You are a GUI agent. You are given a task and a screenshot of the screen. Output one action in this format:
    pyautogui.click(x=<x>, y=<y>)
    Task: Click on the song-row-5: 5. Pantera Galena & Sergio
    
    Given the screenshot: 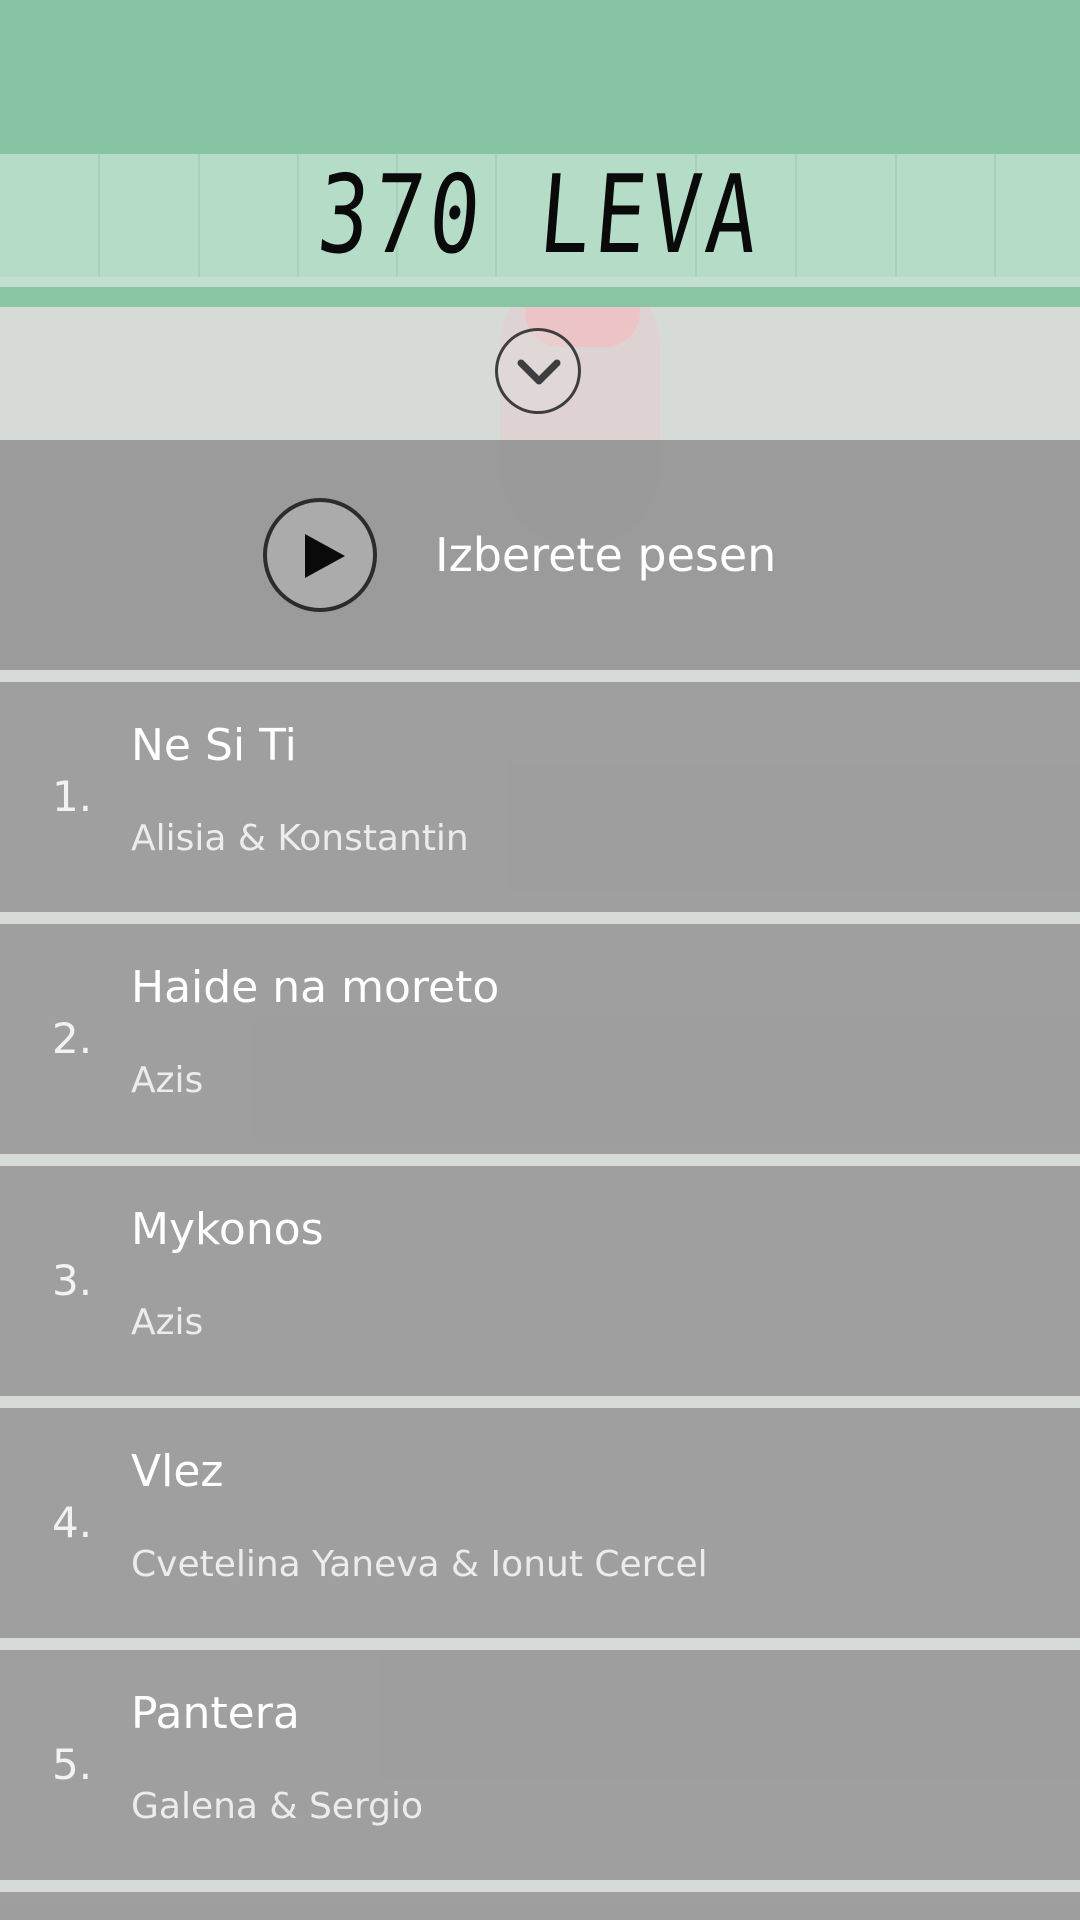 What is the action you would take?
    pyautogui.click(x=540, y=1765)
    